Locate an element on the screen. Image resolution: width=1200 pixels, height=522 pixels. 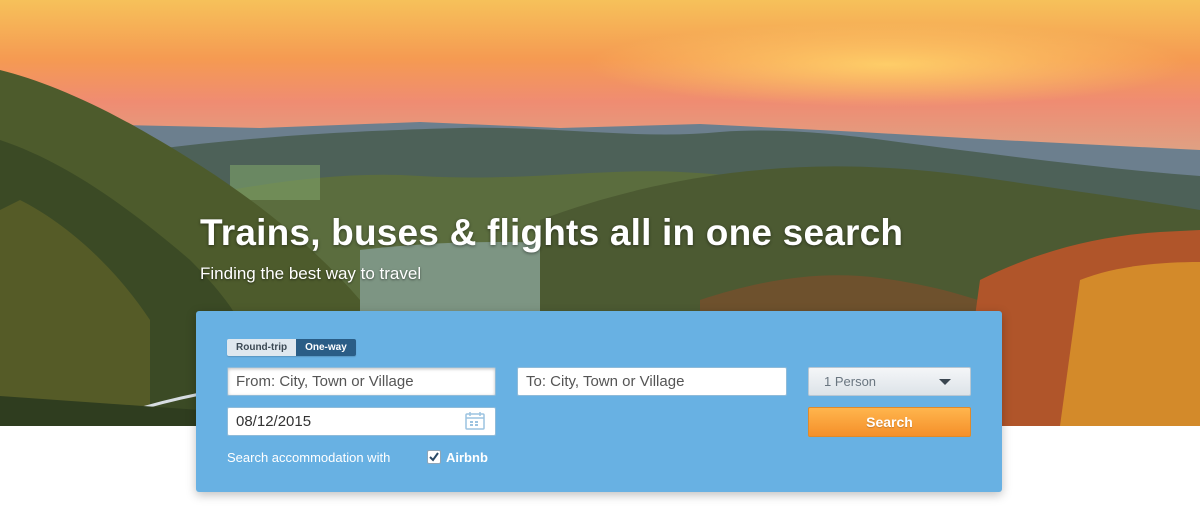
one-way-option: One-way is located at coordinates (326, 347).